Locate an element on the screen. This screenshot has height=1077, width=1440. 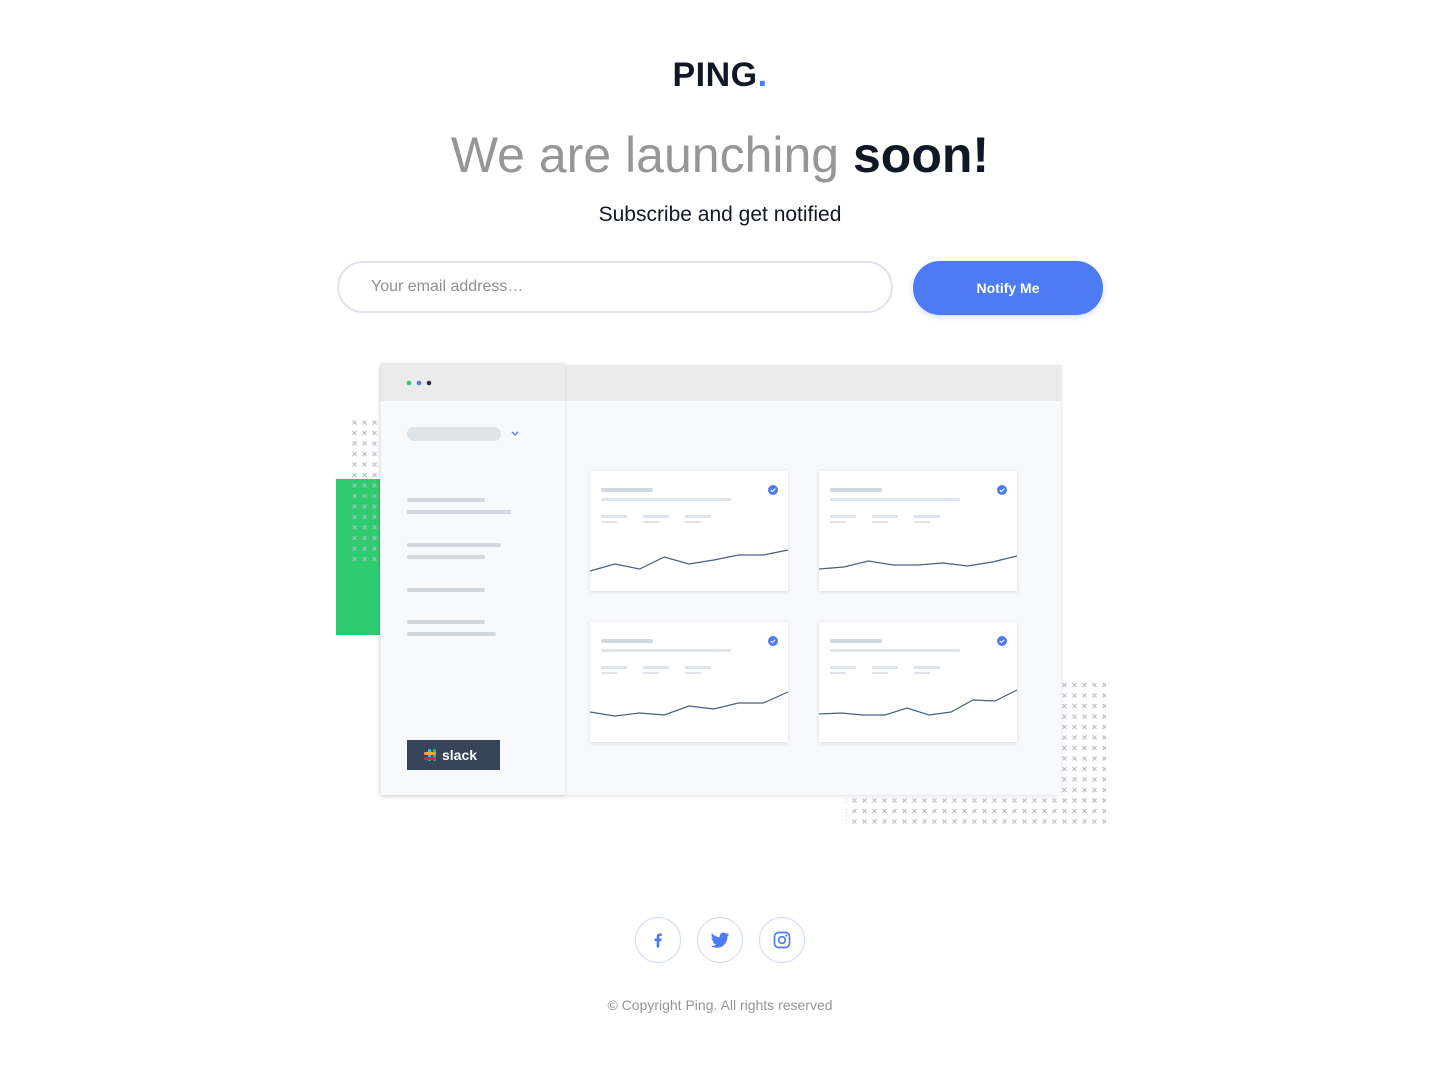
instagram-icon is located at coordinates (782, 940).